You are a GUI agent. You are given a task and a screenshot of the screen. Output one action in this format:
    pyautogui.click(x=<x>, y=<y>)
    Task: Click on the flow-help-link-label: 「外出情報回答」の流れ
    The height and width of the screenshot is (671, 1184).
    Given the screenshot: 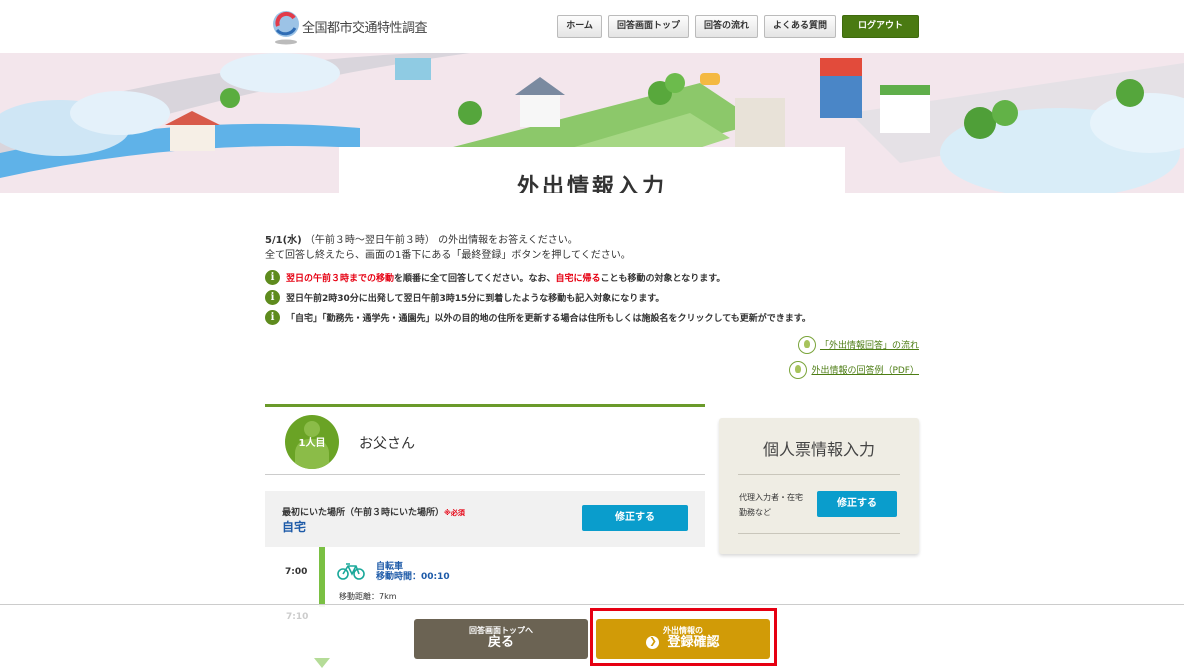 What is the action you would take?
    pyautogui.click(x=869, y=344)
    